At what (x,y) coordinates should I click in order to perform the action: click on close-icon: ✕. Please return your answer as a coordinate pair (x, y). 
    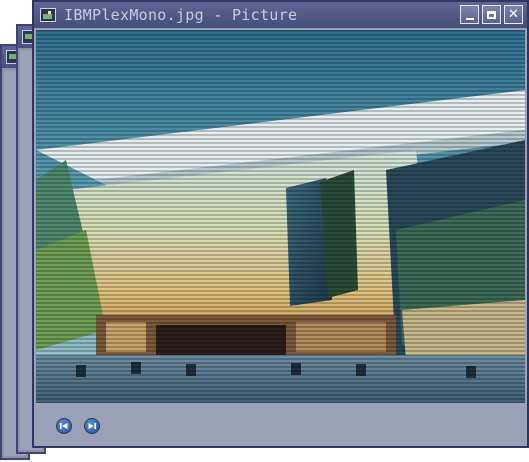
    Looking at the image, I should click on (513, 14).